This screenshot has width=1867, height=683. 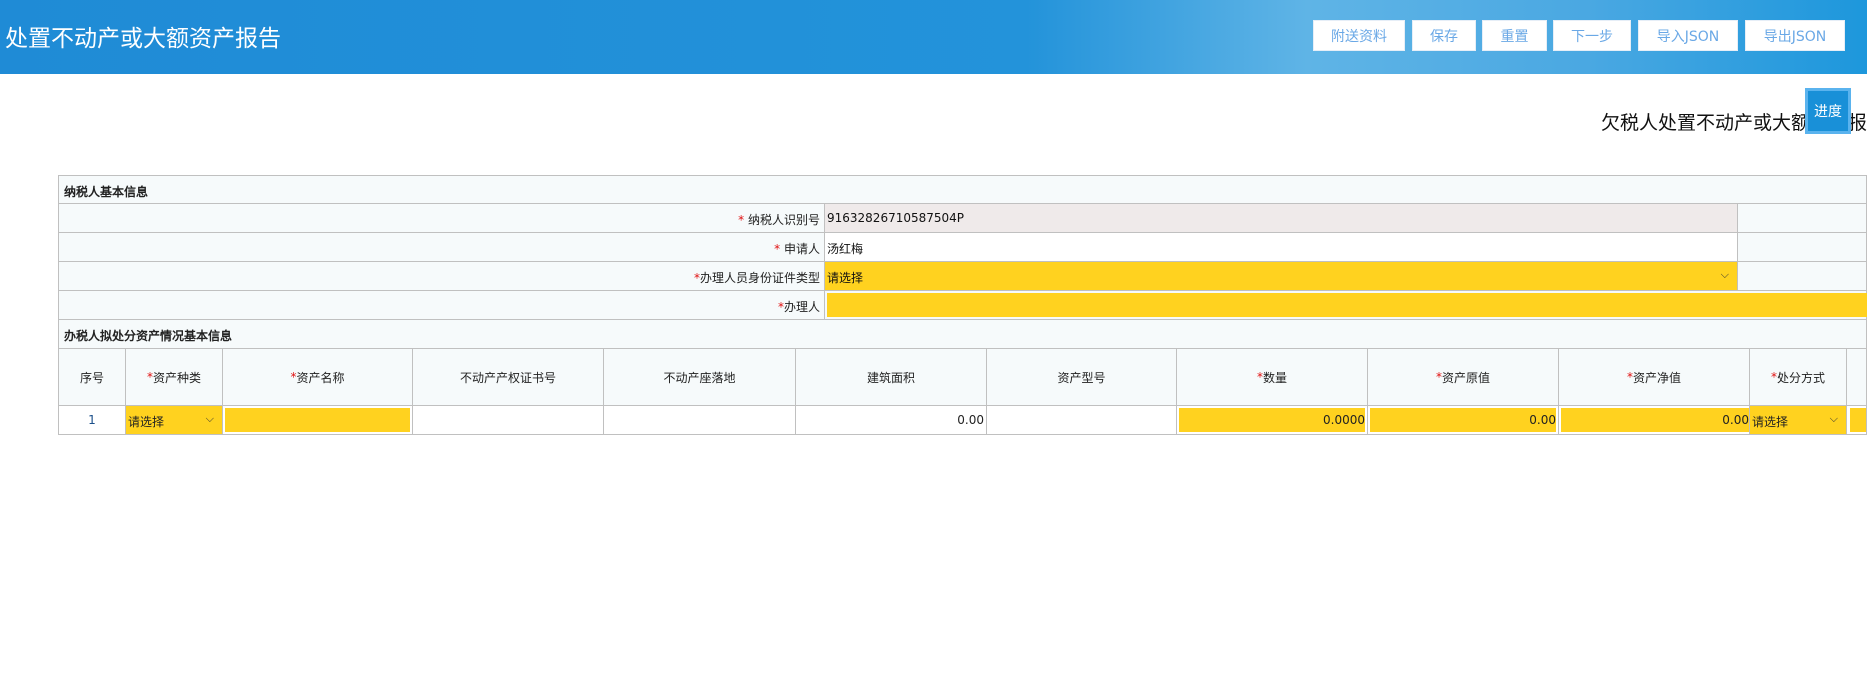 What do you see at coordinates (317, 420) in the screenshot?
I see `asset-name-input` at bounding box center [317, 420].